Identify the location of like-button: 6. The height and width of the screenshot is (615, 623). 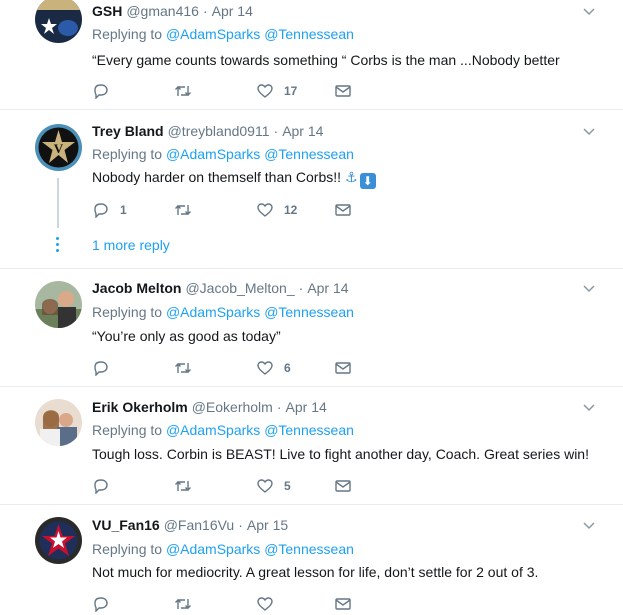
(273, 368).